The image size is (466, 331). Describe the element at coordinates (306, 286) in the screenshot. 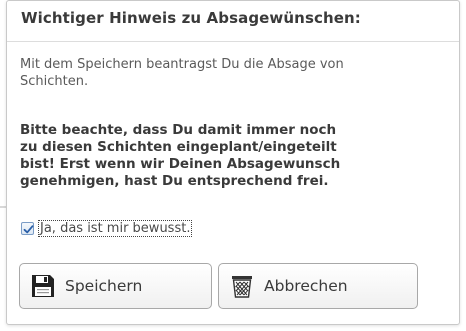

I see `cancel-button-label: Abbrechen` at that location.